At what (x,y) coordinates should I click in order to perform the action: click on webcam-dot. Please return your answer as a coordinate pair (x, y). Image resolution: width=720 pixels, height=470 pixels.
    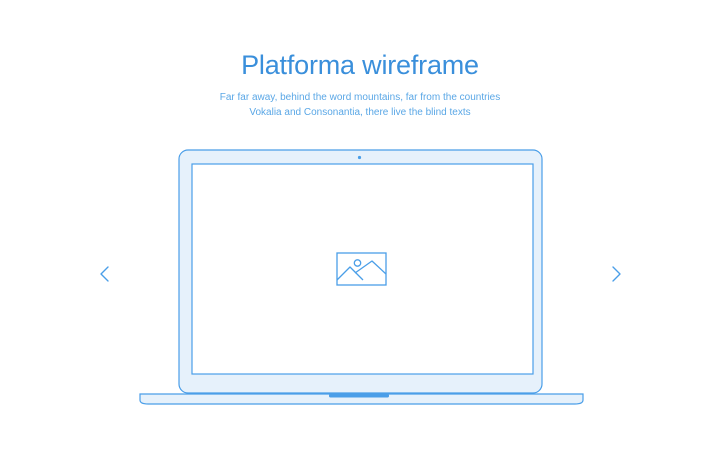
    Looking at the image, I should click on (359, 157).